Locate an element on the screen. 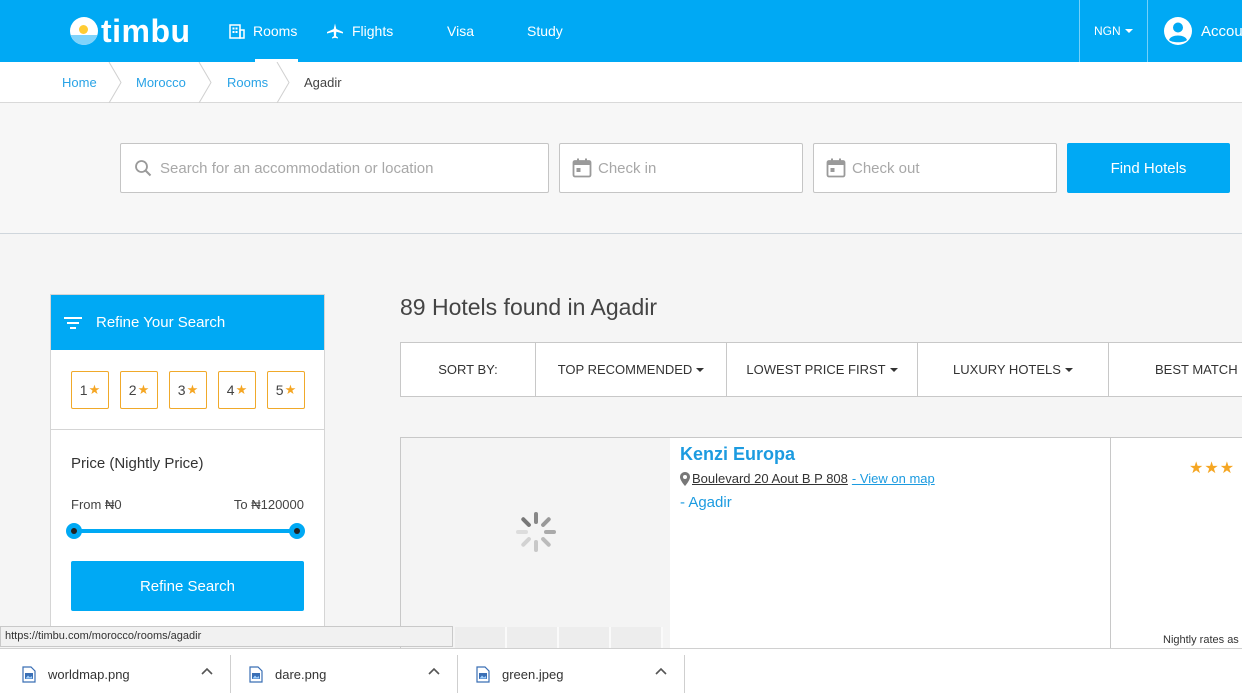  price-slider-max-handle is located at coordinates (297, 531).